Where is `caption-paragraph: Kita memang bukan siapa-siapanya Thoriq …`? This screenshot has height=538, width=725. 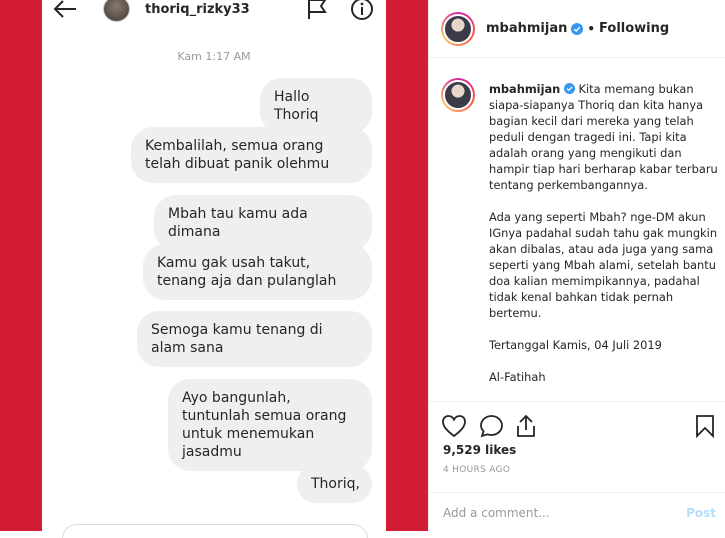 caption-paragraph: Kita memang bukan siapa-siapanya Thoriq … is located at coordinates (603, 137).